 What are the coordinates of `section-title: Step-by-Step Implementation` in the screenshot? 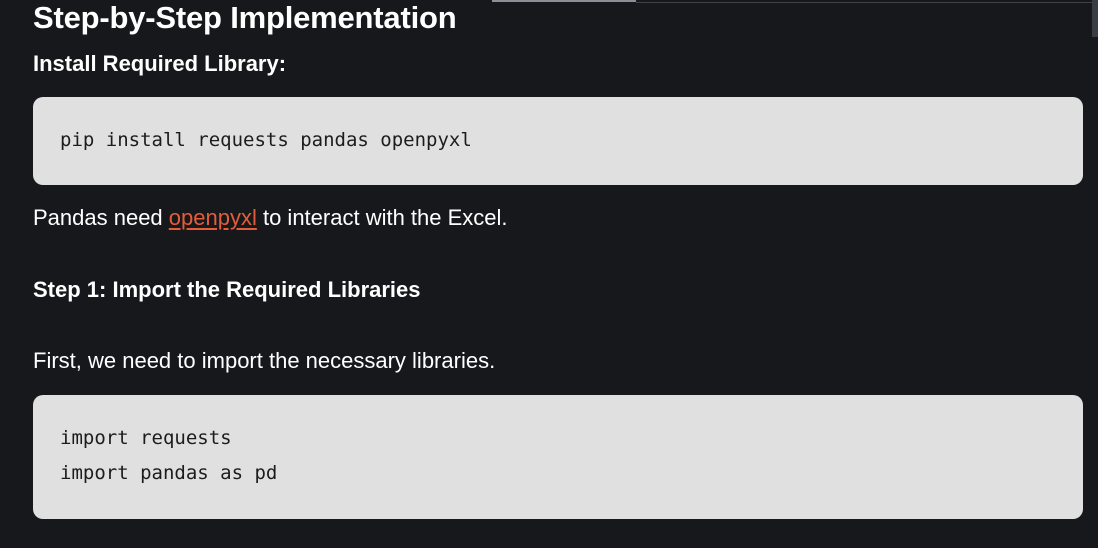 It's located at (245, 17).